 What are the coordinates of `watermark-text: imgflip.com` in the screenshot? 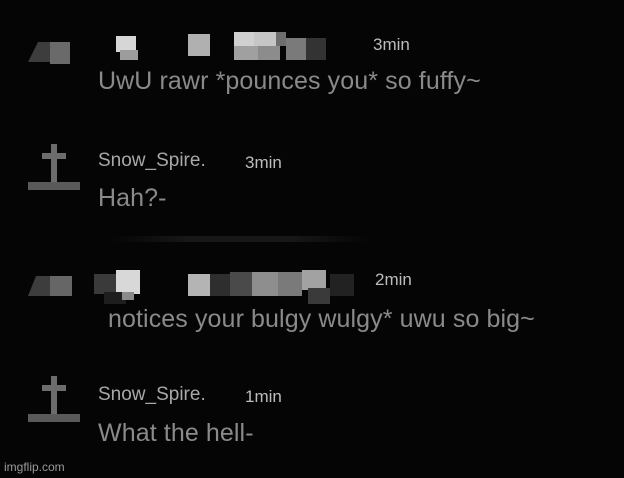 It's located at (34, 467).